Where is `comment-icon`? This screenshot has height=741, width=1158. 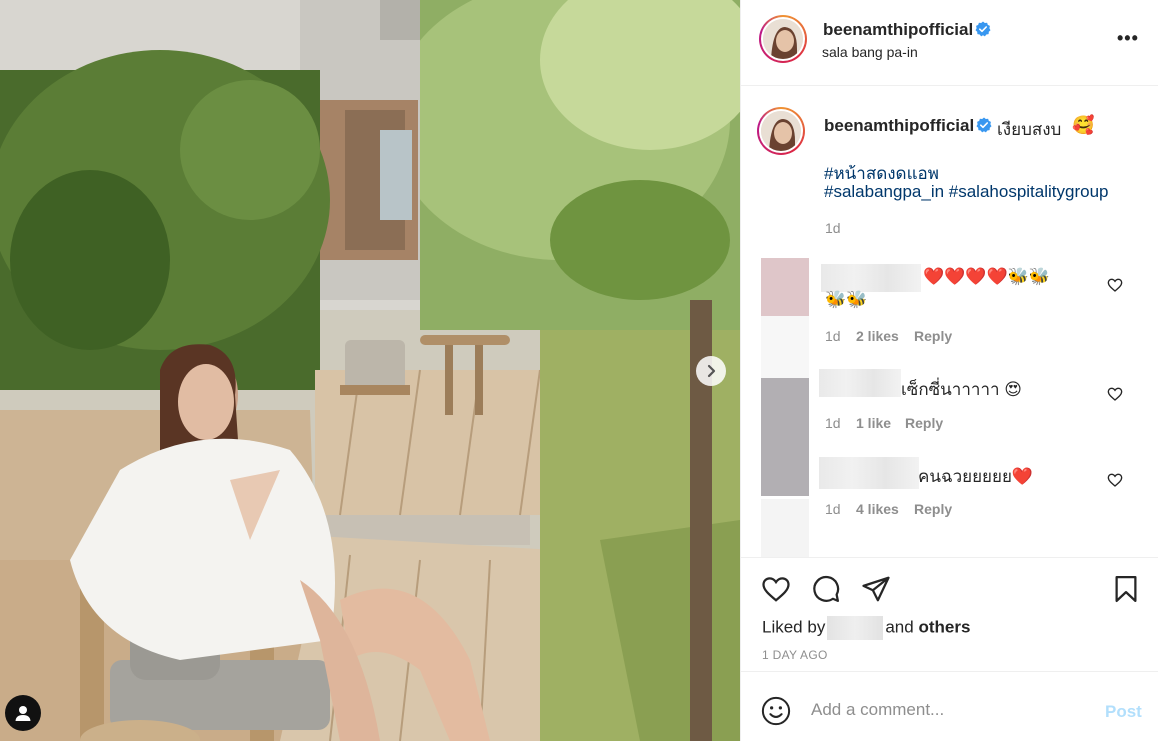
comment-icon is located at coordinates (826, 589).